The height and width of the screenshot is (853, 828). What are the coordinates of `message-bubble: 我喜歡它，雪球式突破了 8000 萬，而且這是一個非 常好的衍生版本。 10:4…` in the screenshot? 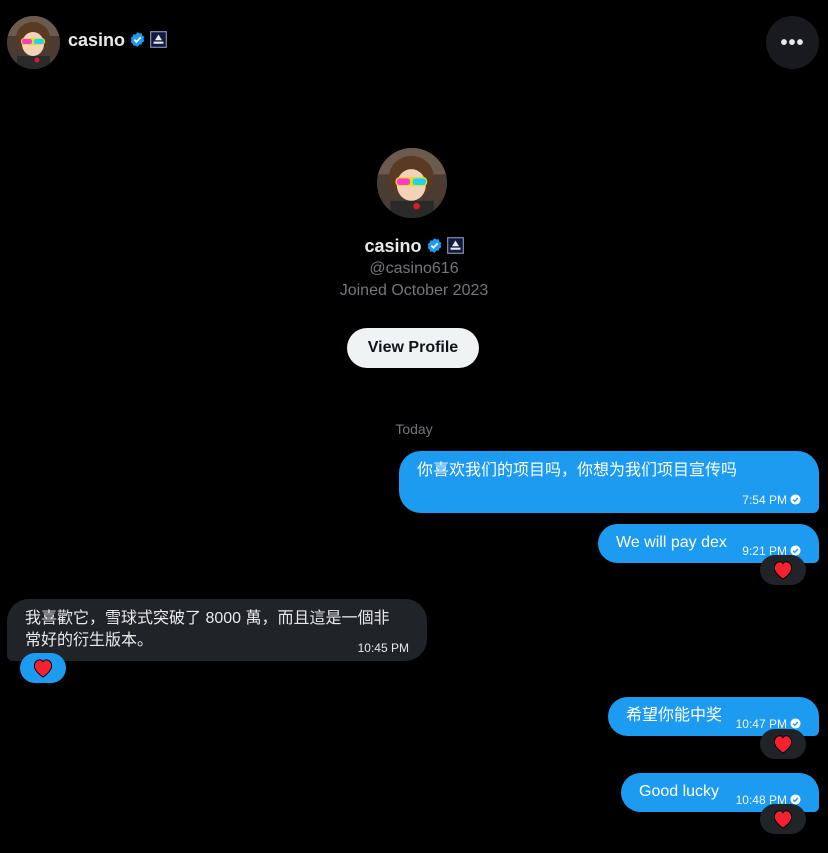 It's located at (217, 630).